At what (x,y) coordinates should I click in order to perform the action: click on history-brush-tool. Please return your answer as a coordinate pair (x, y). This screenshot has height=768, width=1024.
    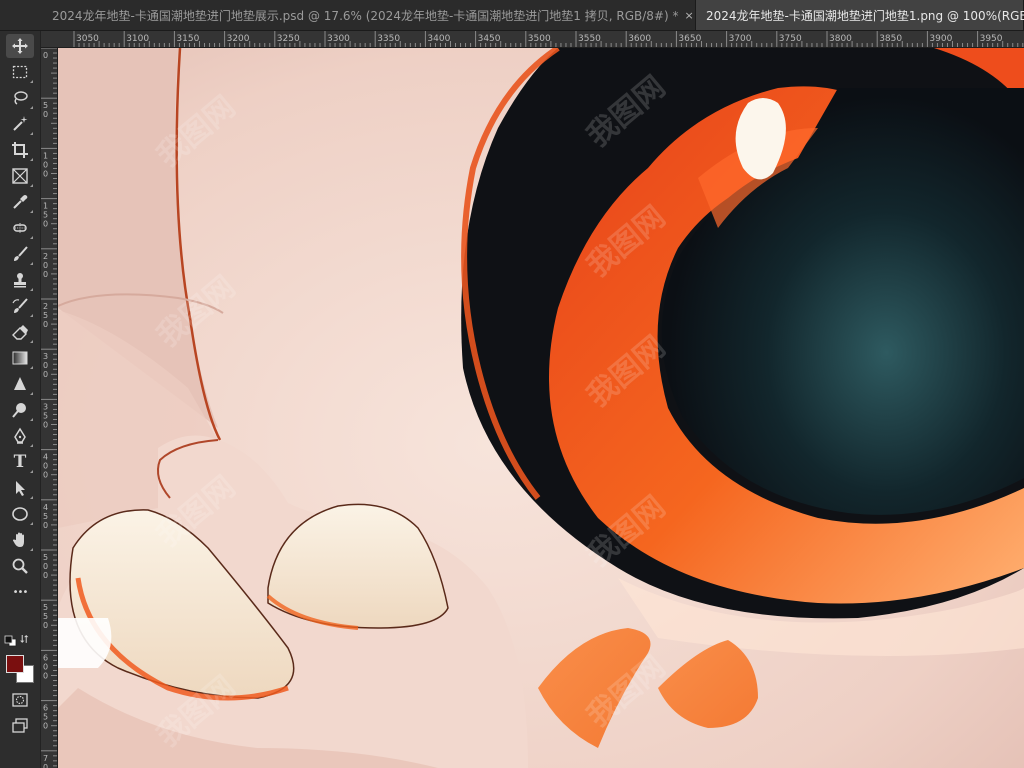
    Looking at the image, I should click on (20, 306).